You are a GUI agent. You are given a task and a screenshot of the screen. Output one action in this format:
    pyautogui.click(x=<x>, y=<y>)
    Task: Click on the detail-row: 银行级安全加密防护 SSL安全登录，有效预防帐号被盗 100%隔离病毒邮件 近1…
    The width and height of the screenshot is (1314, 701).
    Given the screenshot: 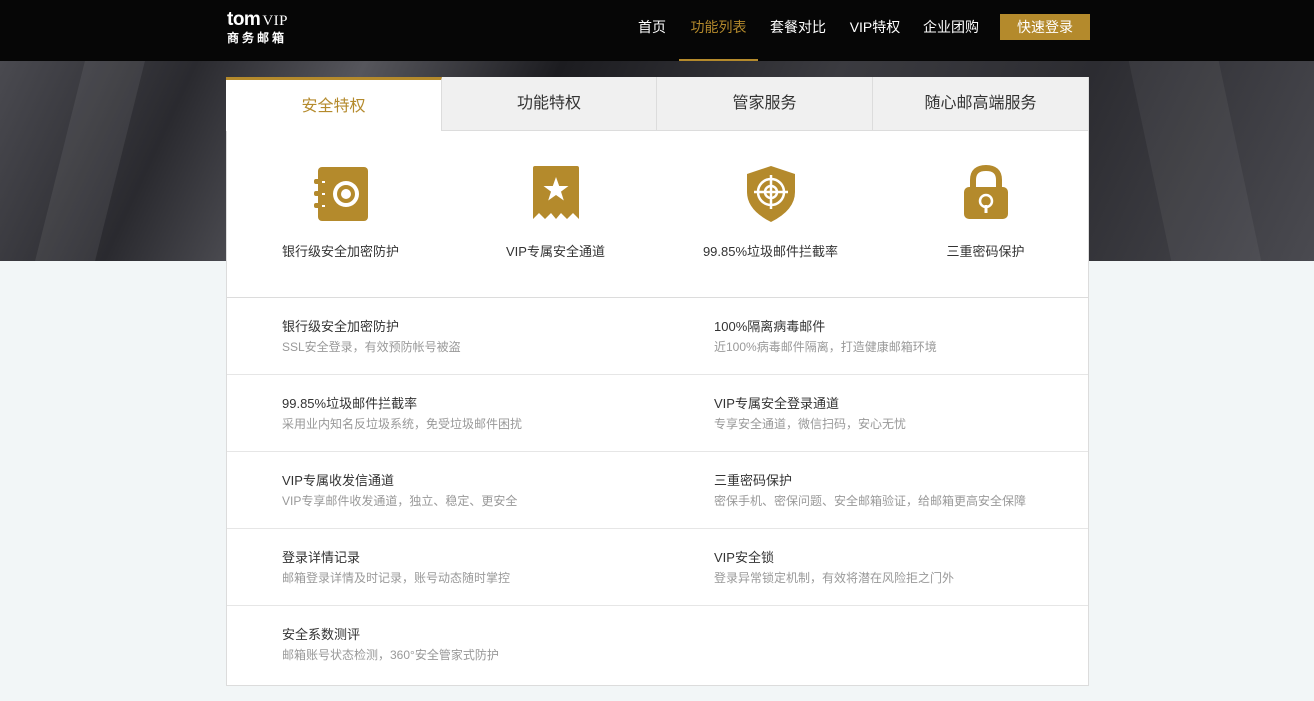 What is the action you would take?
    pyautogui.click(x=657, y=336)
    